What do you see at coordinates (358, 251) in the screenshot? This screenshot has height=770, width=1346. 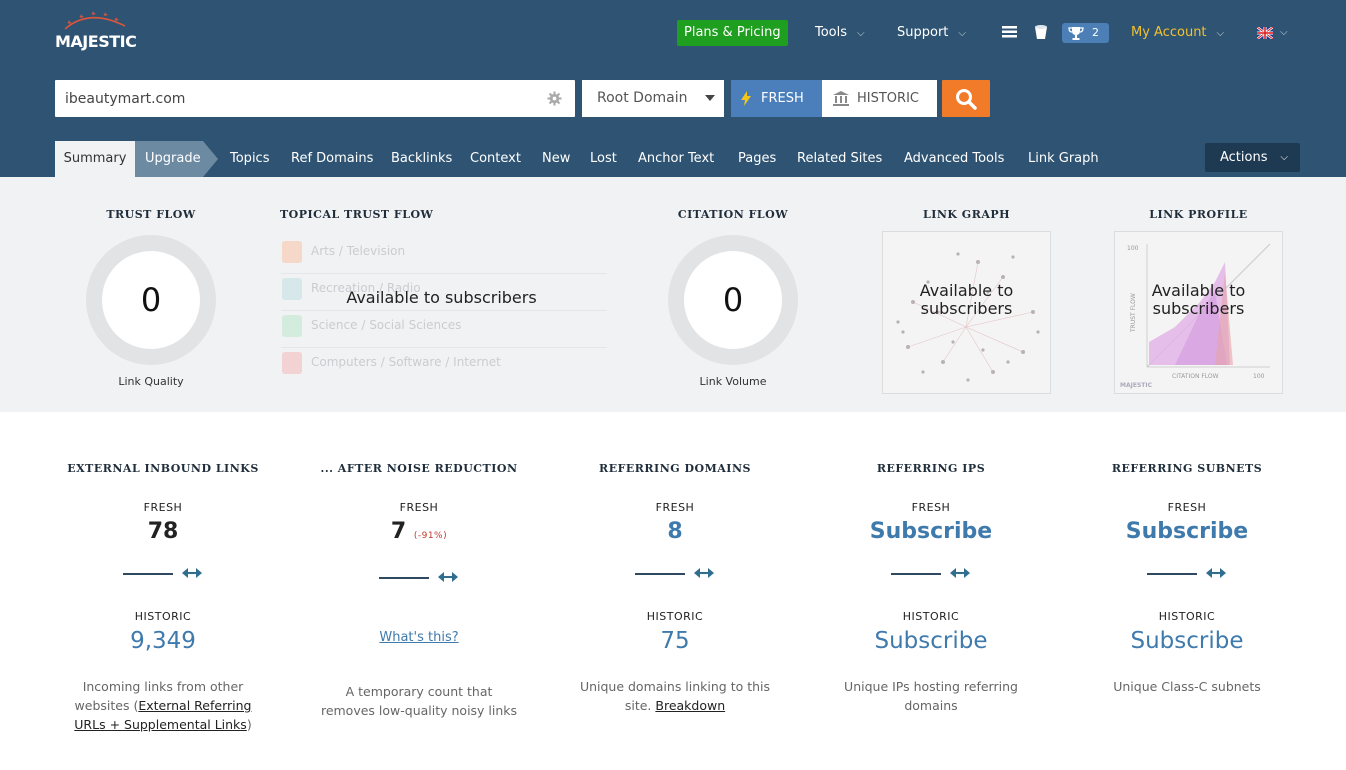 I see `topic-label: Arts / Television` at bounding box center [358, 251].